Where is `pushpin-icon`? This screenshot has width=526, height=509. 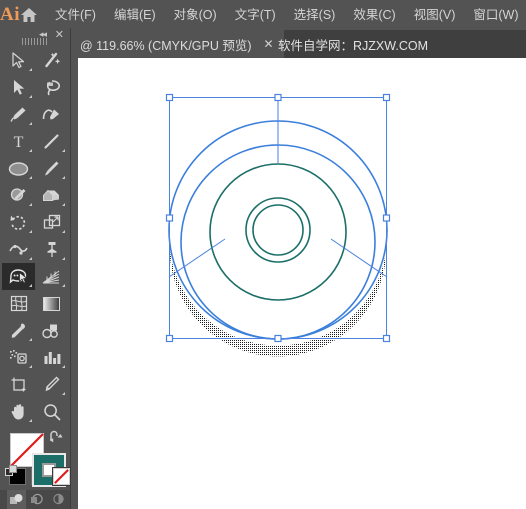
pushpin-icon is located at coordinates (51, 250).